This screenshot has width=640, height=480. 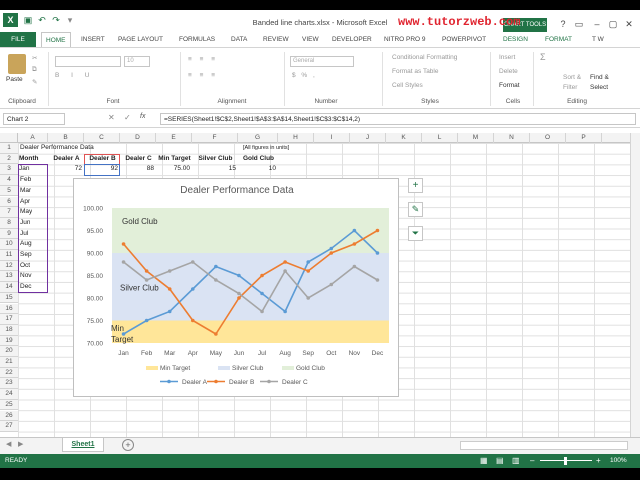 What do you see at coordinates (597, 24) in the screenshot?
I see `minimize-button: –` at bounding box center [597, 24].